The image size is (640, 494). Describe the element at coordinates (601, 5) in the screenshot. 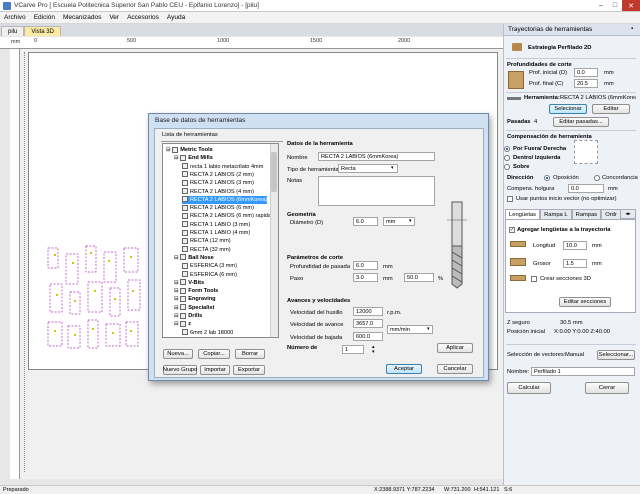

I see `minimize-button: –` at that location.